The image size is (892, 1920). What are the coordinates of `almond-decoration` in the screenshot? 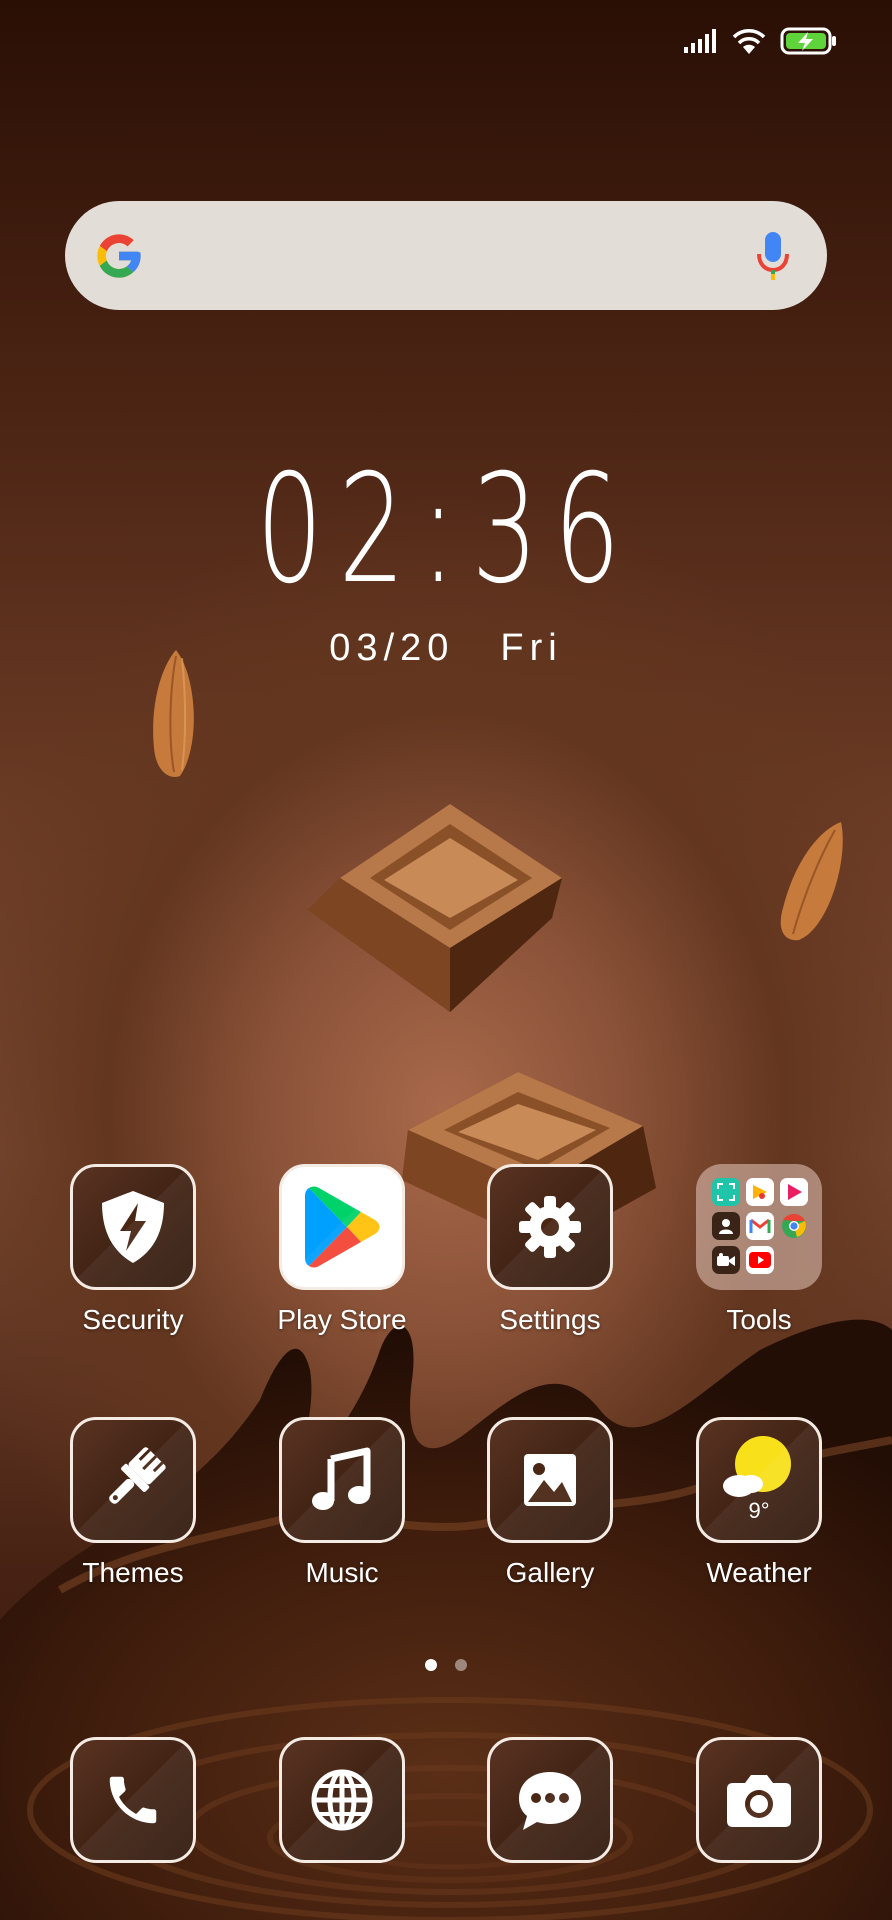 It's located at (811, 881).